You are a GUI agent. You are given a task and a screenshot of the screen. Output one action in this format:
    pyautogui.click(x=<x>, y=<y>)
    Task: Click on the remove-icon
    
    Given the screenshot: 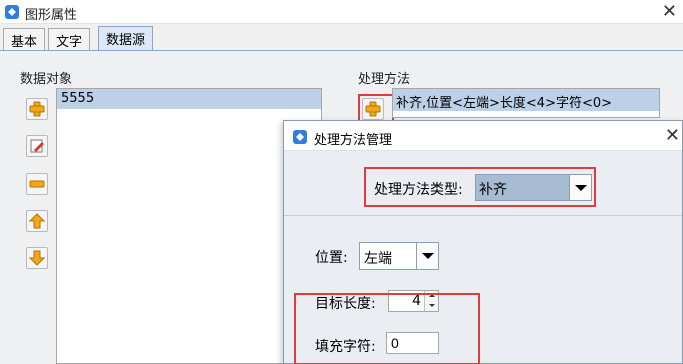 What is the action you would take?
    pyautogui.click(x=37, y=184)
    